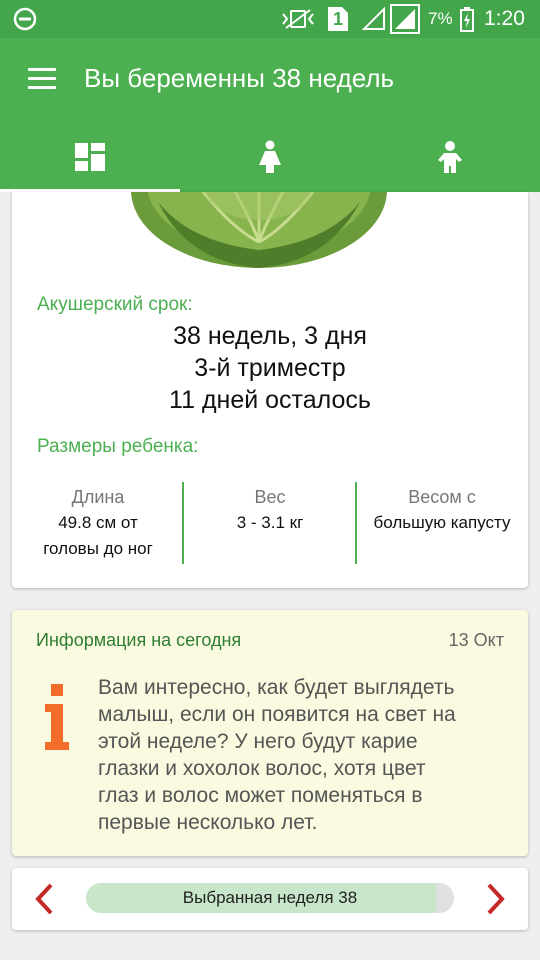  Describe the element at coordinates (270, 497) in the screenshot. I see `size-weight-header: Вес` at that location.